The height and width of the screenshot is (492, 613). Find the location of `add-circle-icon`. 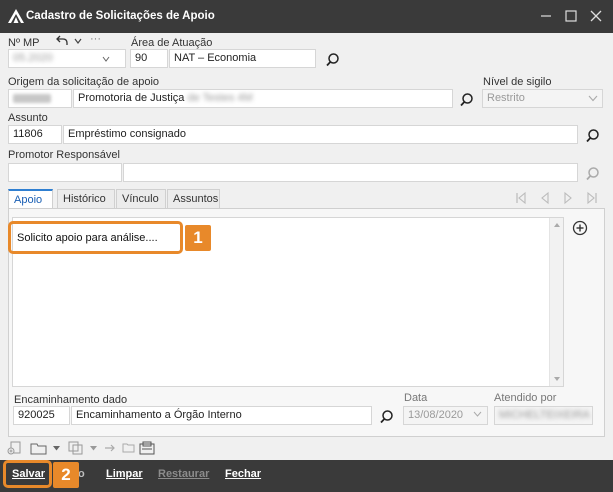

add-circle-icon is located at coordinates (580, 228).